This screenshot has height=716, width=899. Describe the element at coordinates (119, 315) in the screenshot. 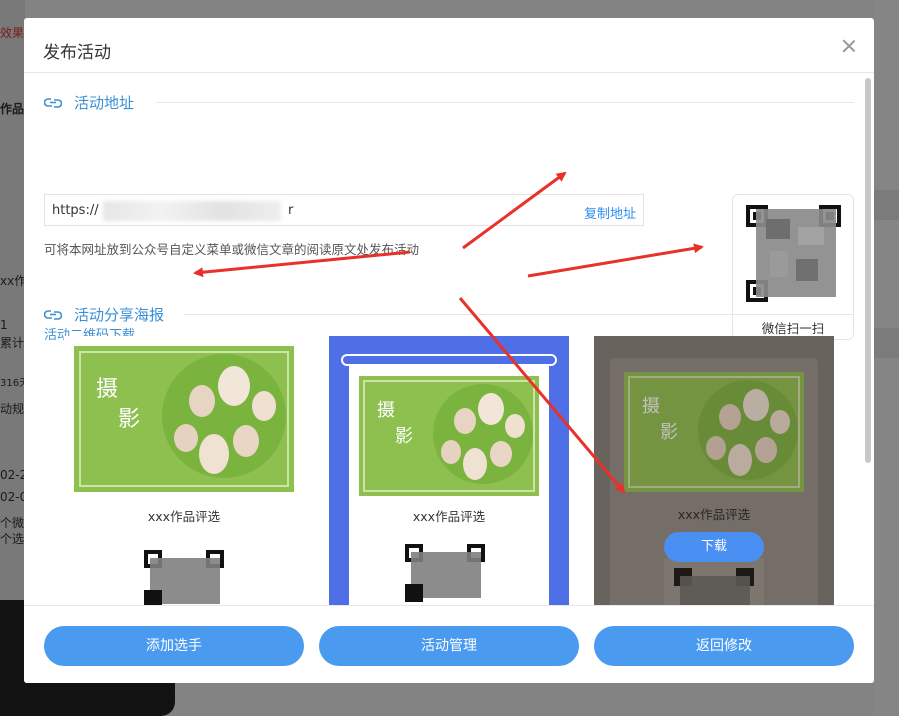

I see `section-title-posters: 活动分享海报` at that location.